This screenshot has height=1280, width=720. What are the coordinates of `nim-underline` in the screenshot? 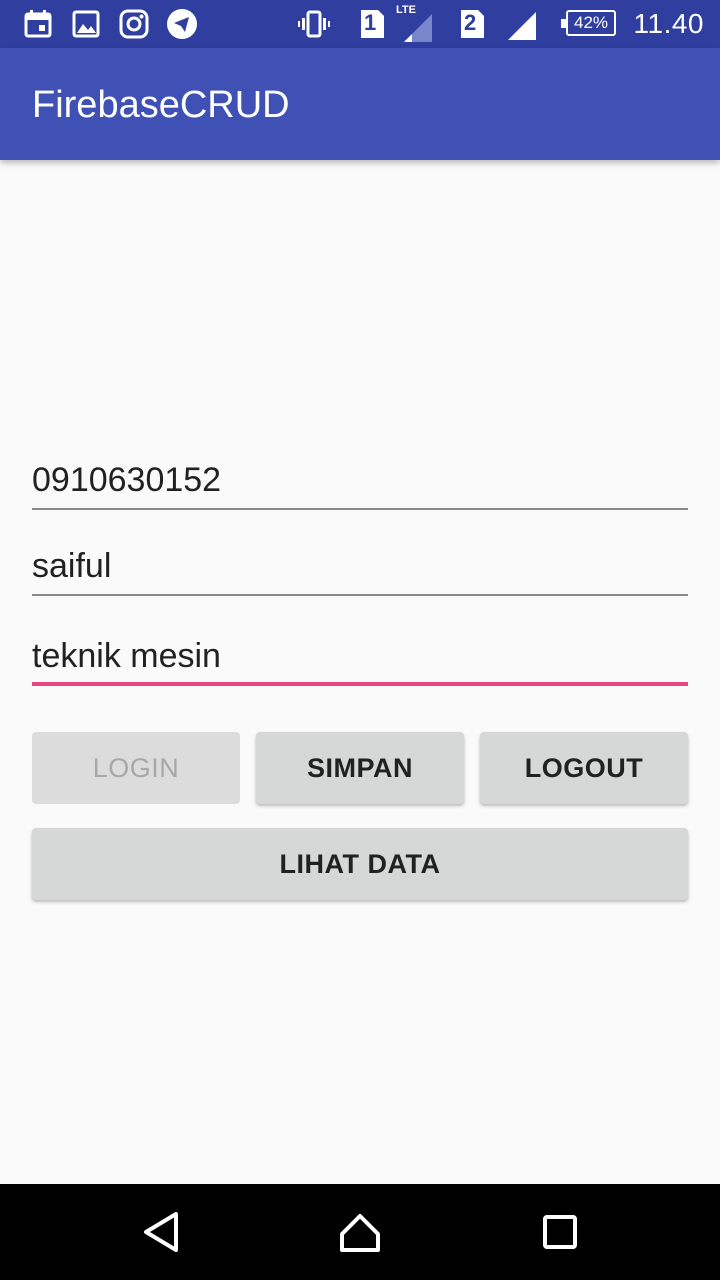 It's located at (360, 509).